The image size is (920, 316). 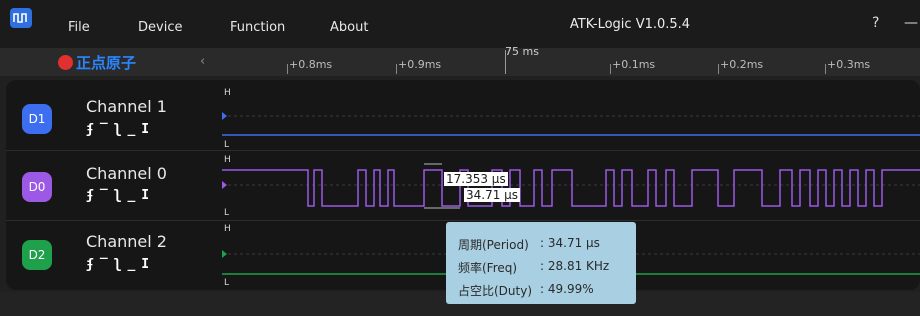 I want to click on freq-value: : 28.81 KHz, so click(x=575, y=266).